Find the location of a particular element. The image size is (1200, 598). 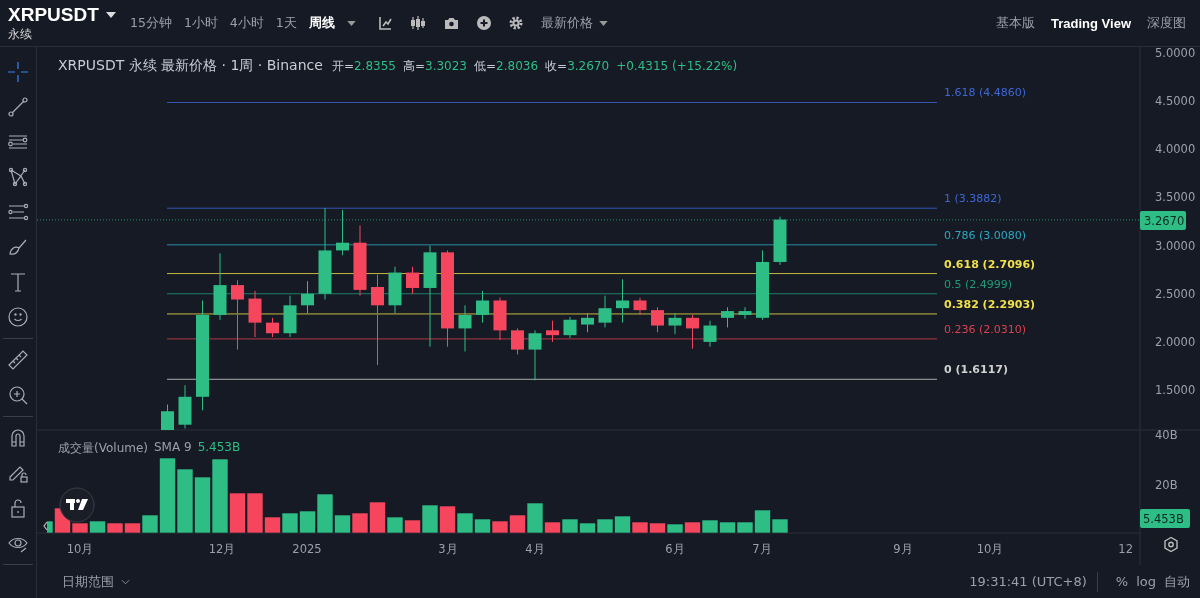

chart-title: XRPUSDT 永续 最新价格 · 1周 · Binance is located at coordinates (190, 66).